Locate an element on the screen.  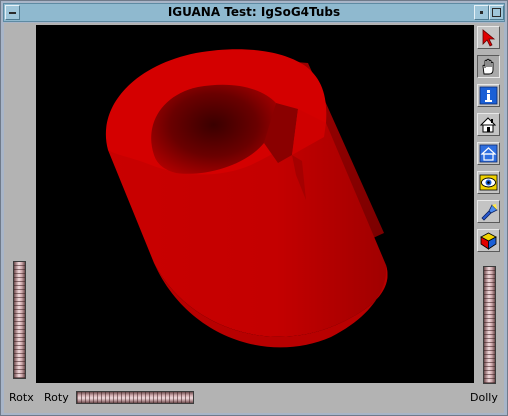
roty-label: Roty is located at coordinates (56, 397).